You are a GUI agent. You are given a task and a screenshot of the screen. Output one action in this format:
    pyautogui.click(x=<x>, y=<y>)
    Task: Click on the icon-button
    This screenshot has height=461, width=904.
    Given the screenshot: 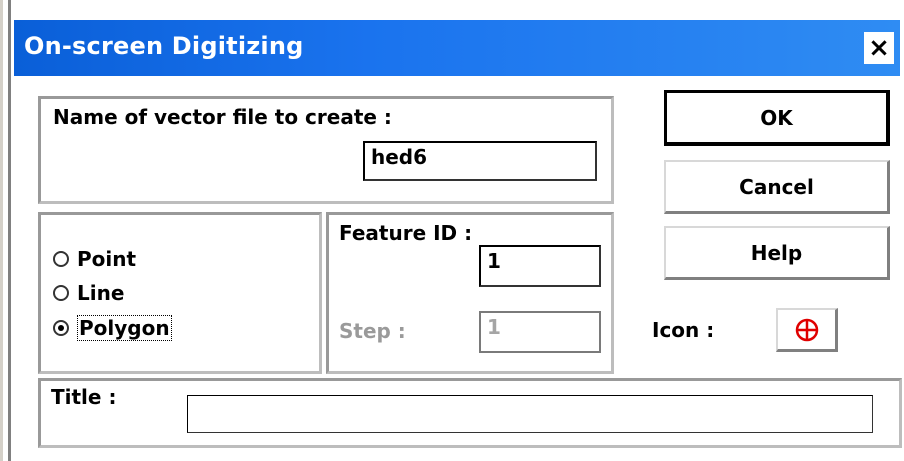 What is the action you would take?
    pyautogui.click(x=807, y=330)
    